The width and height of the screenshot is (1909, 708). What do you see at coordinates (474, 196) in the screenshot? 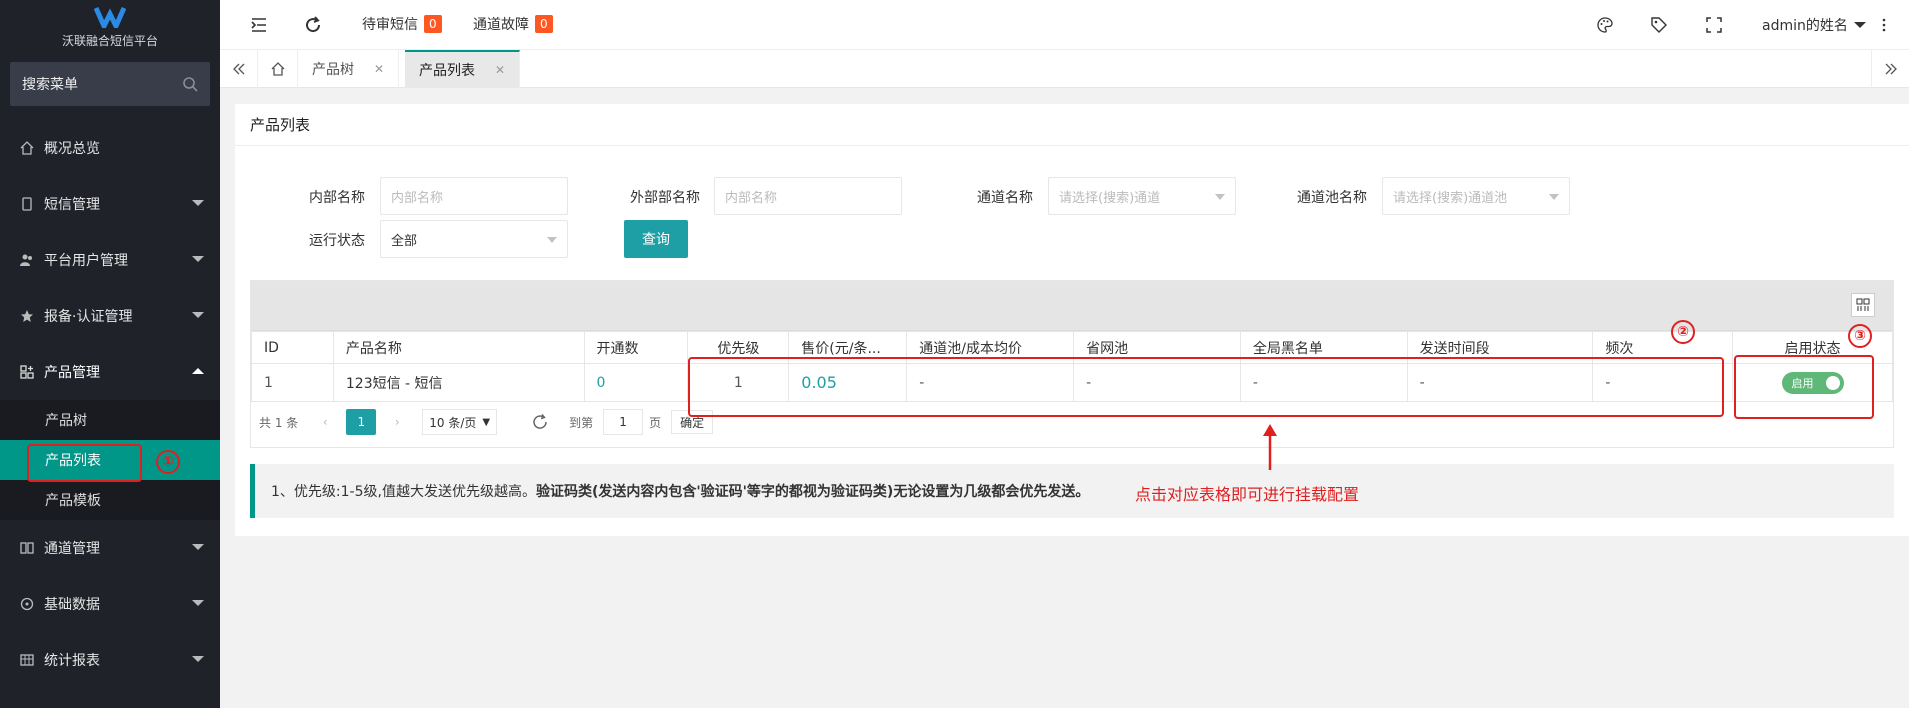
I see `internal-name-input: 内部名称` at bounding box center [474, 196].